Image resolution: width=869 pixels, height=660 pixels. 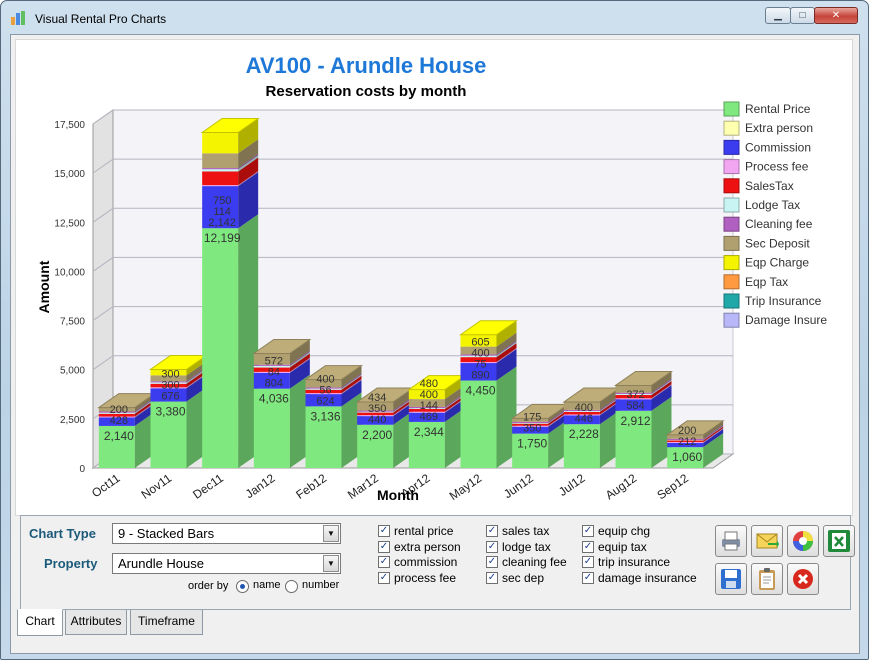 I want to click on data-label: 4,036, so click(x=274, y=399).